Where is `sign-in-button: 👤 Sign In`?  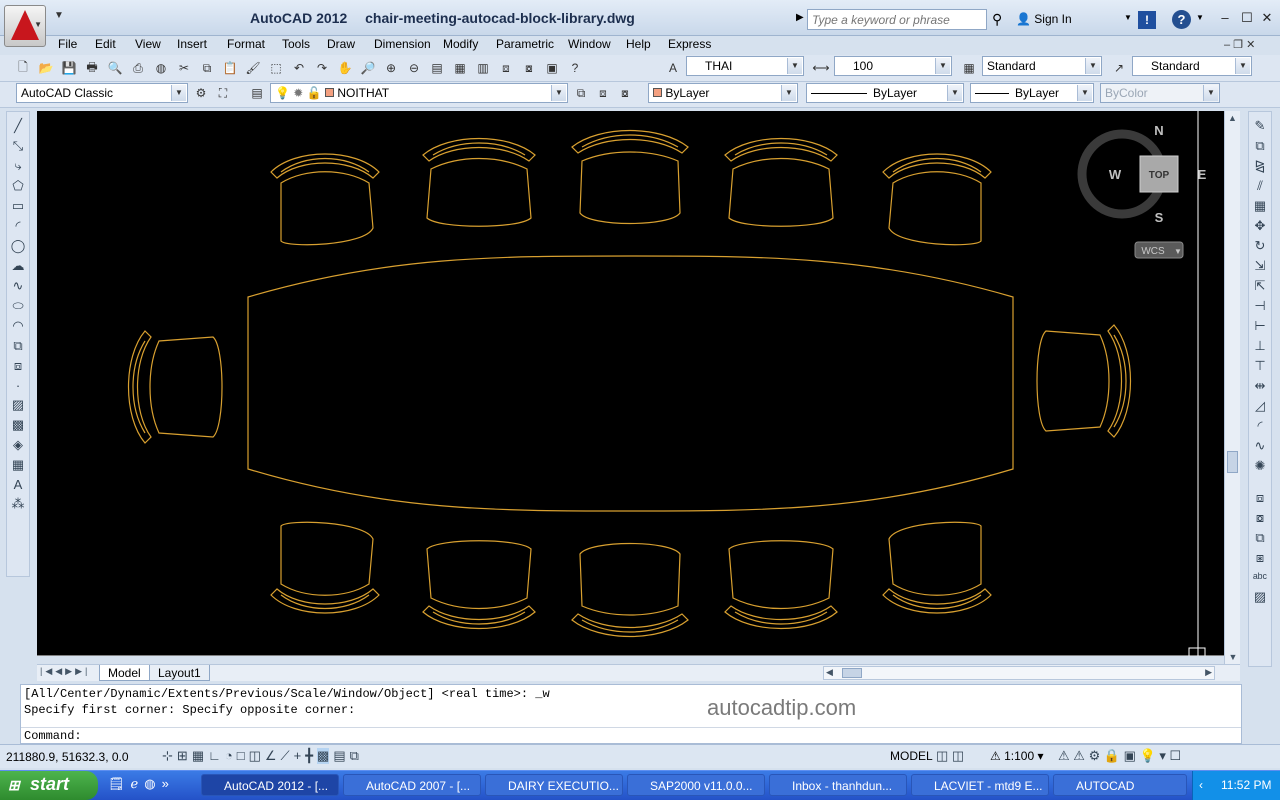 sign-in-button: 👤 Sign In is located at coordinates (1044, 19).